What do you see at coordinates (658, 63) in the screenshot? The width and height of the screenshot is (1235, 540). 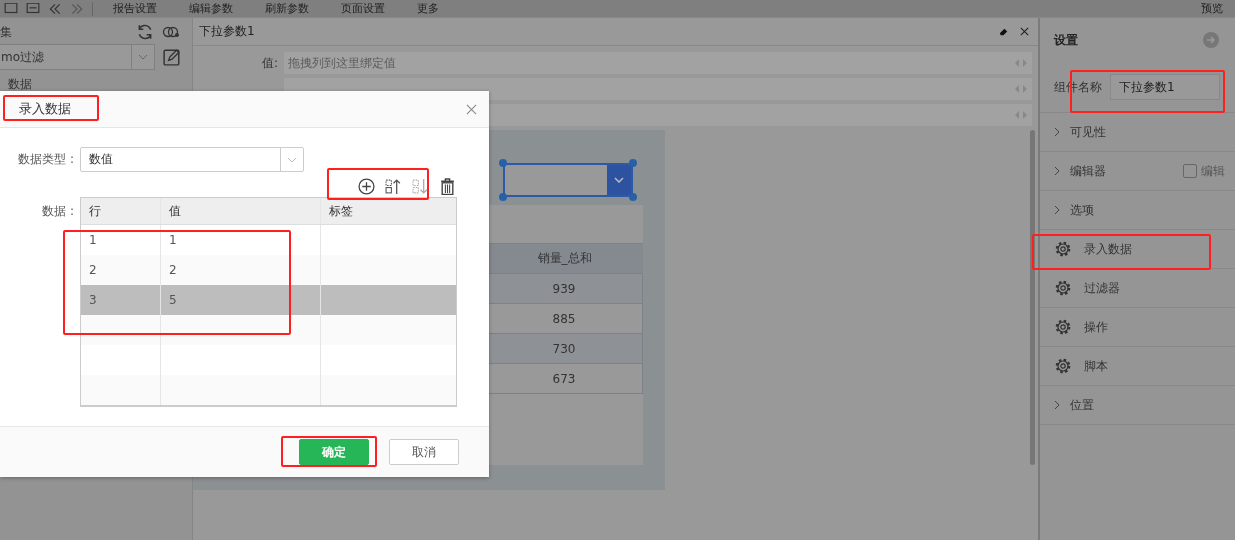 I see `binding-field: 拖拽列到这里绑定值` at bounding box center [658, 63].